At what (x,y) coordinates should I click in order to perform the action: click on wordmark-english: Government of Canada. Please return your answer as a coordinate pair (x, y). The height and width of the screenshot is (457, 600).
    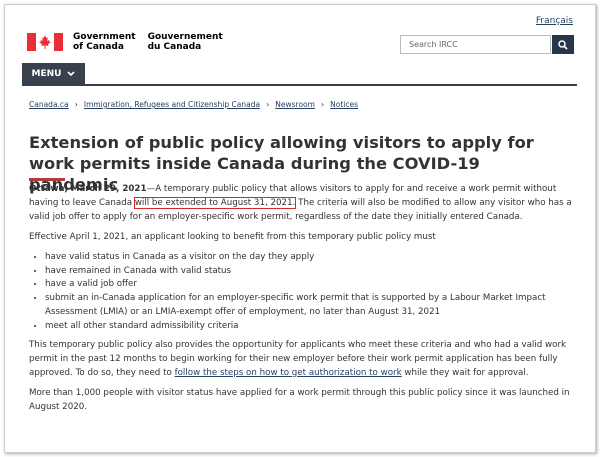
    Looking at the image, I should click on (104, 42).